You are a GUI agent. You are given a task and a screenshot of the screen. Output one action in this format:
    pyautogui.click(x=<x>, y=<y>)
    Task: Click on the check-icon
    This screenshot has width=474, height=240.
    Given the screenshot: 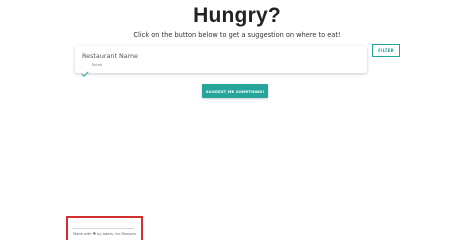 What is the action you would take?
    pyautogui.click(x=85, y=69)
    